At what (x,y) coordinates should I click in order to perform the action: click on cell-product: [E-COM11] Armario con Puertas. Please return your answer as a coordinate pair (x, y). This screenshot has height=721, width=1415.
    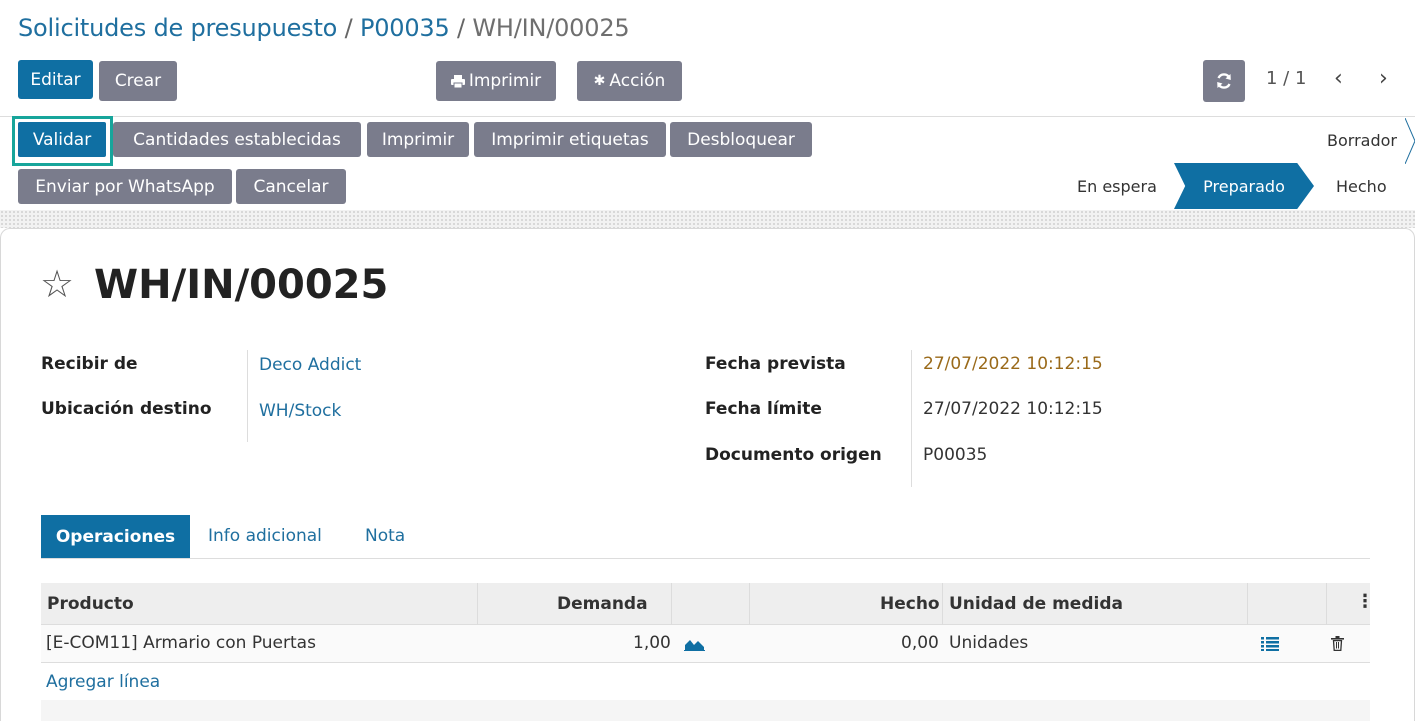
    Looking at the image, I should click on (181, 643).